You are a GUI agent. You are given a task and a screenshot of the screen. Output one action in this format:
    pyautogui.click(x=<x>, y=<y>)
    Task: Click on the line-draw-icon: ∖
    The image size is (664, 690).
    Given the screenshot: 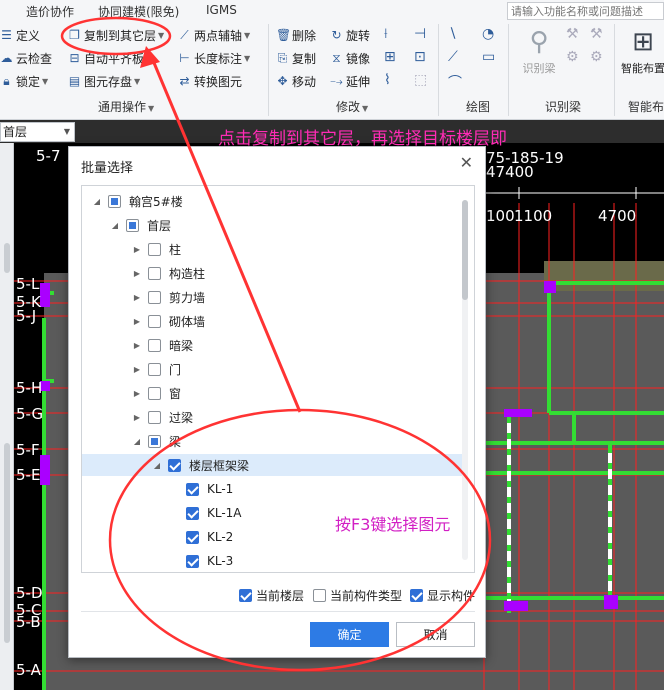 What is the action you would take?
    pyautogui.click(x=452, y=34)
    